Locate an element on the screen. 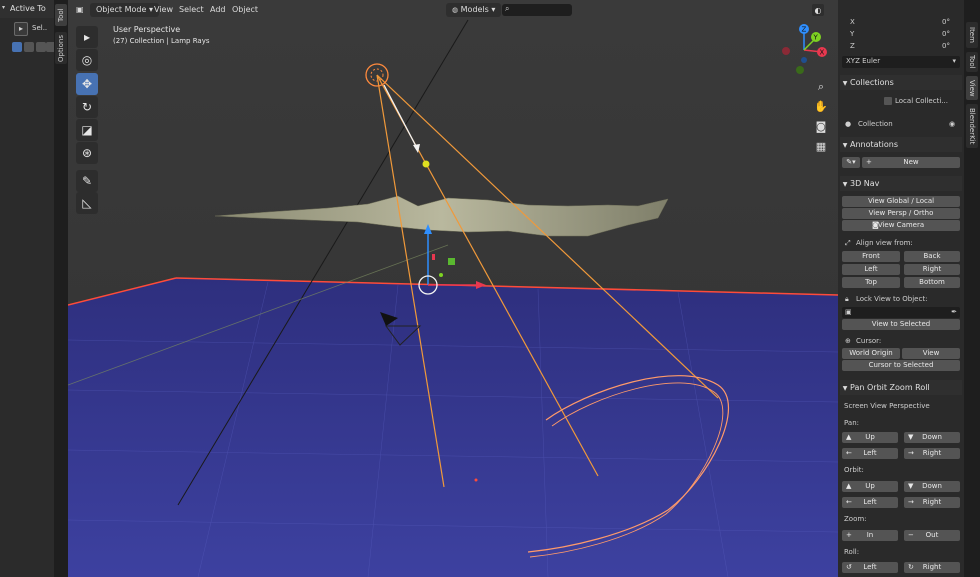 The width and height of the screenshot is (980, 577). orbit-down-button: ▼ Down is located at coordinates (932, 486).